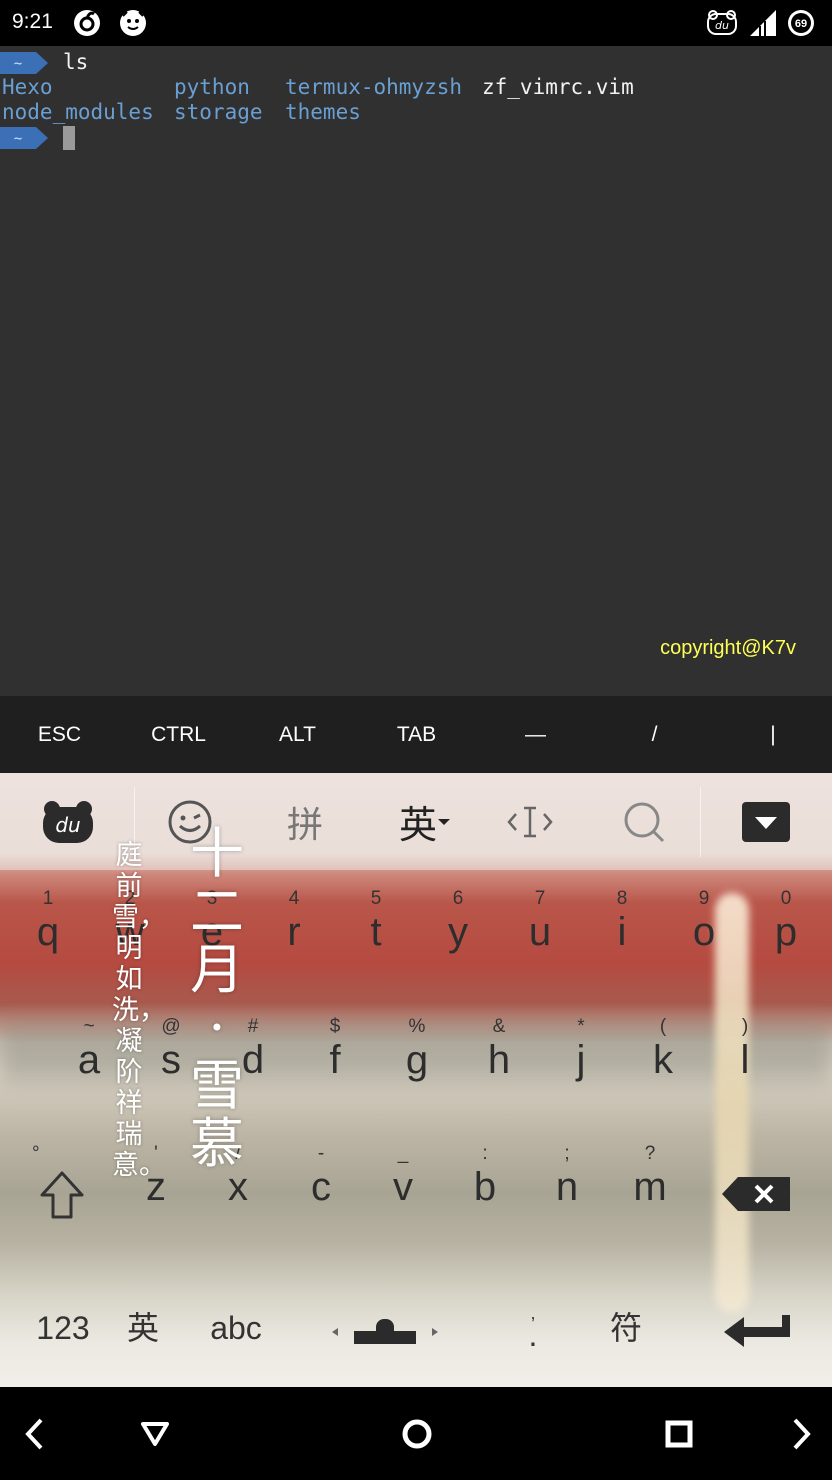 This screenshot has height=1480, width=832. What do you see at coordinates (530, 821) in the screenshot?
I see `cursor-move-icon` at bounding box center [530, 821].